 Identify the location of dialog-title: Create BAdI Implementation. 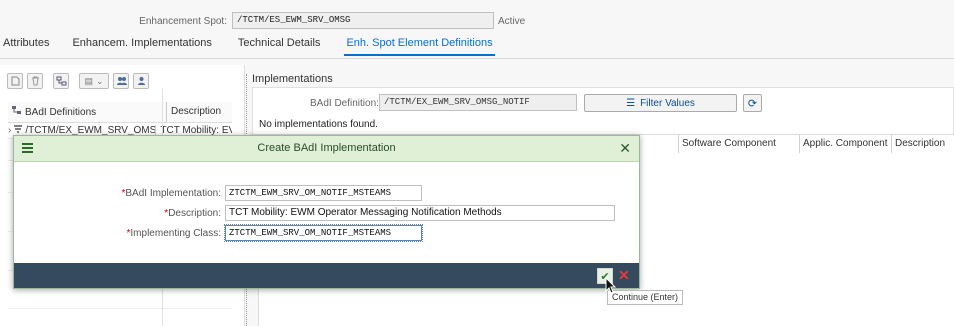
(326, 148).